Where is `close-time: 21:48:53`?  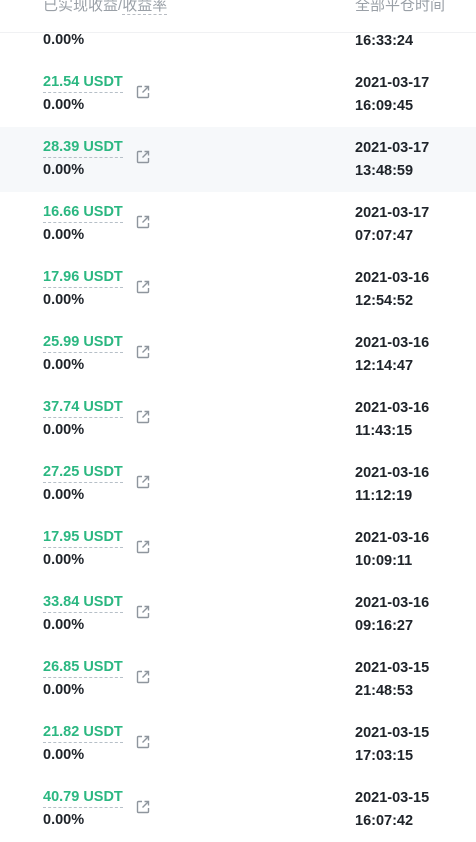
close-time: 21:48:53 is located at coordinates (384, 691).